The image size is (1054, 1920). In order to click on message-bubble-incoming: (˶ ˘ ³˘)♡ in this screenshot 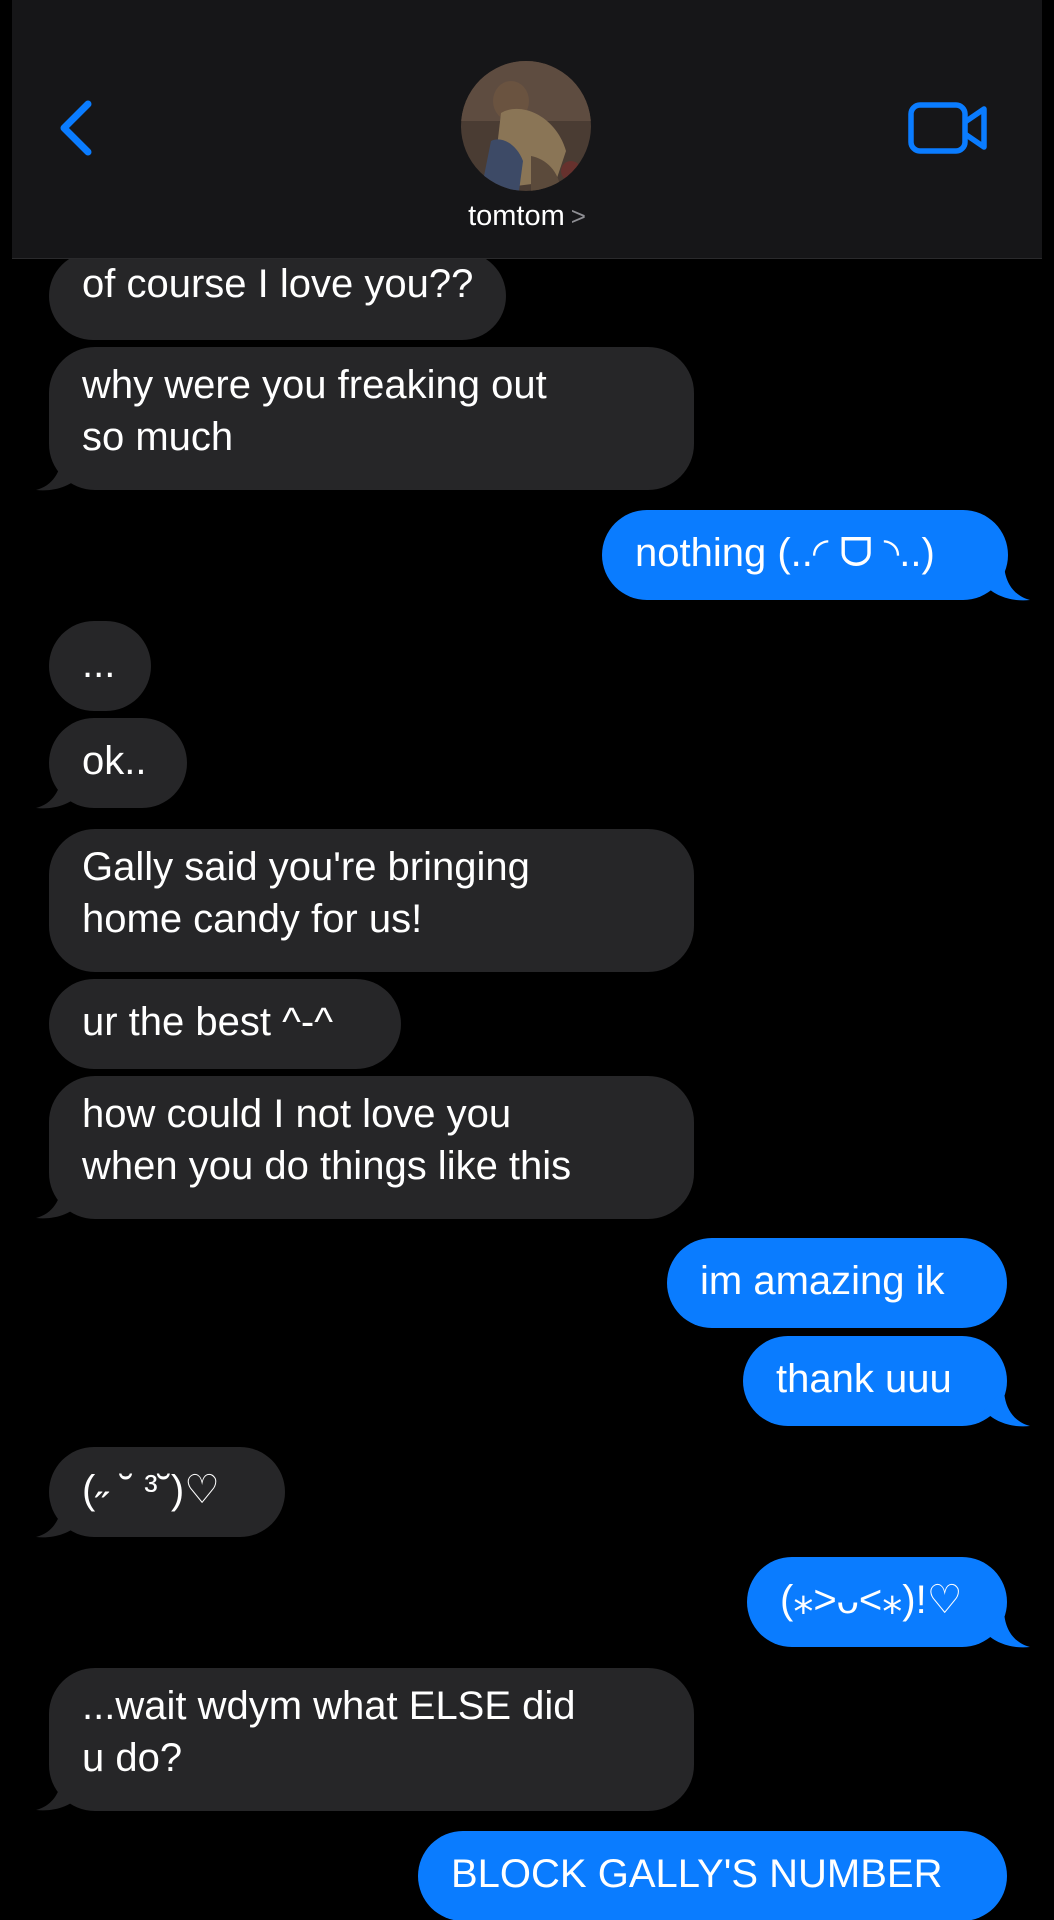, I will do `click(167, 1492)`.